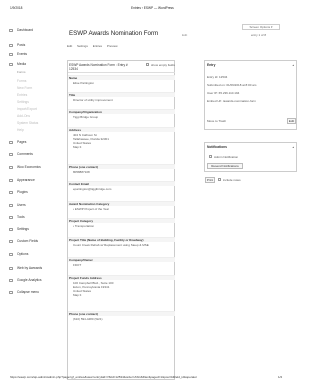 Image resolution: width=320 pixels, height=386 pixels. Describe the element at coordinates (147, 64) in the screenshot. I see `show-empty-checkbox` at that location.